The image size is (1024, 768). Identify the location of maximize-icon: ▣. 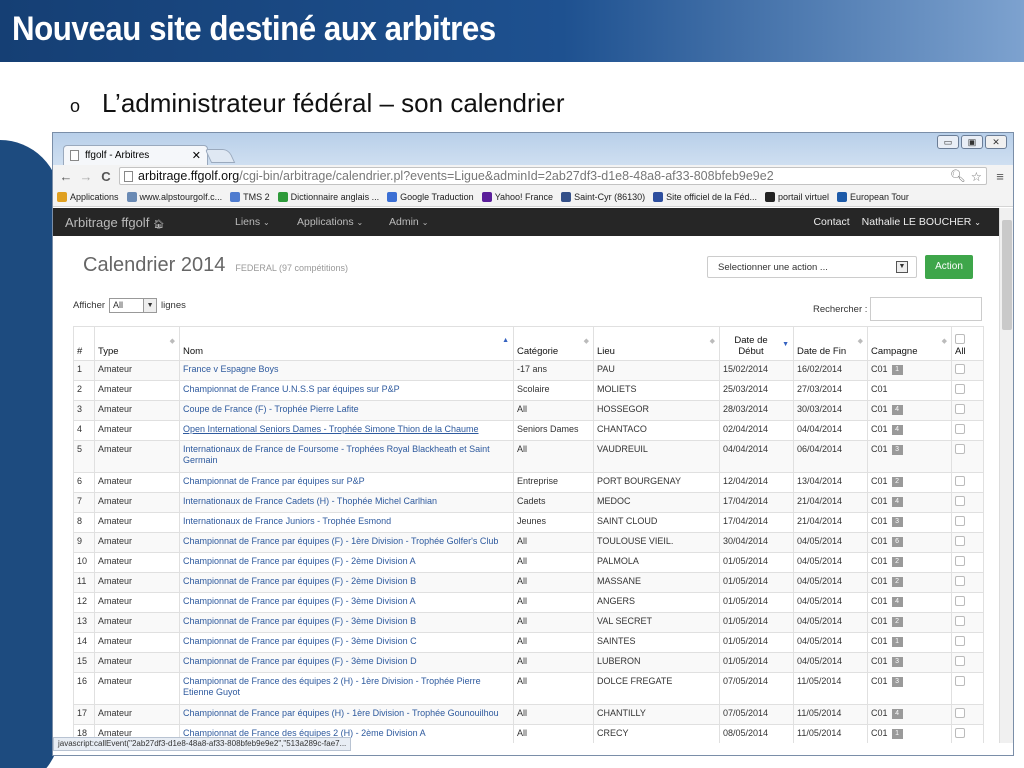
(972, 142).